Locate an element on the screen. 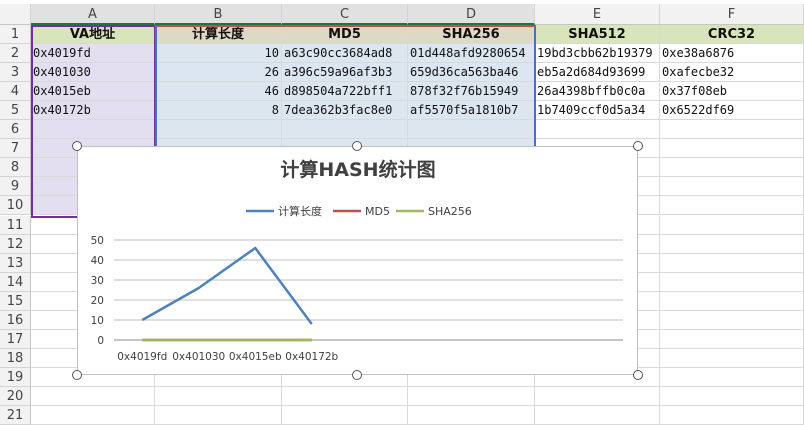 The width and height of the screenshot is (804, 425). row-header: 15 is located at coordinates (15, 301).